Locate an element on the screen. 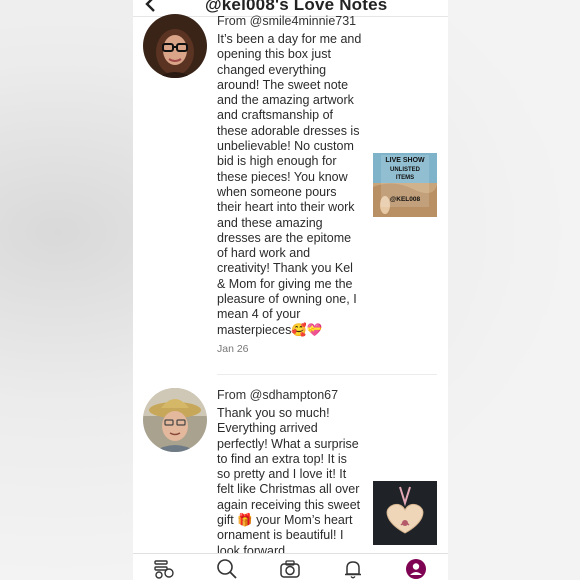 The image size is (580, 580). profile-icon is located at coordinates (416, 569).